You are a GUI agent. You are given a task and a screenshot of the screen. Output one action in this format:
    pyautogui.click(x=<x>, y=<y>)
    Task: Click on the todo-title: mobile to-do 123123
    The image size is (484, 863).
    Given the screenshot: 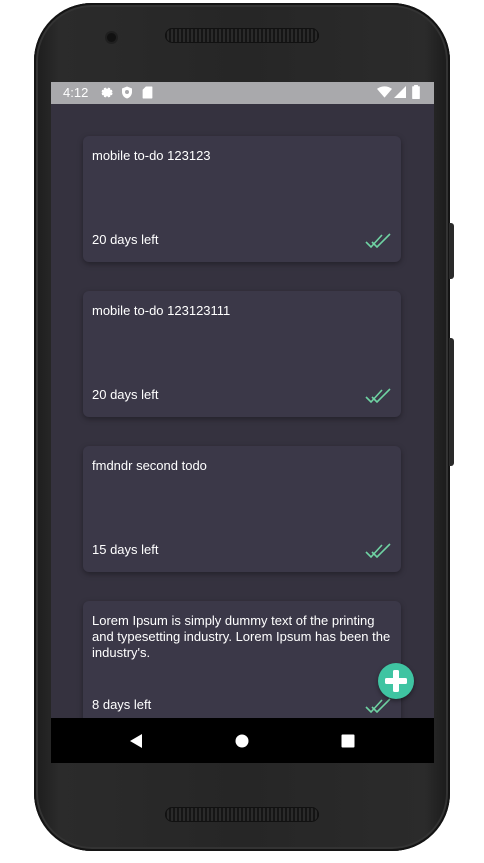 What is the action you would take?
    pyautogui.click(x=151, y=155)
    